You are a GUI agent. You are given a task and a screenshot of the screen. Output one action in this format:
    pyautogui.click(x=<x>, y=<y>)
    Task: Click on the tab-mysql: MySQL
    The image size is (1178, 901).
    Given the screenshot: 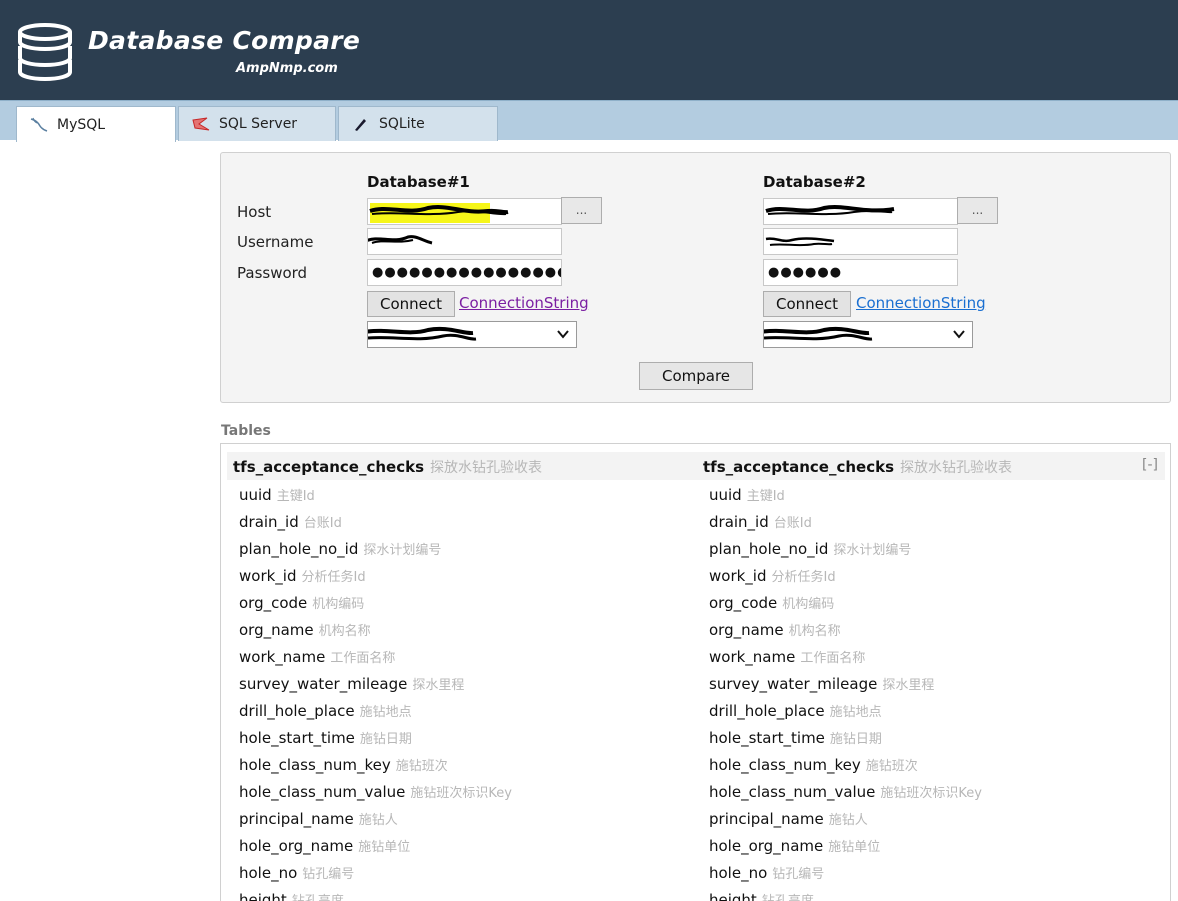 What is the action you would take?
    pyautogui.click(x=96, y=124)
    